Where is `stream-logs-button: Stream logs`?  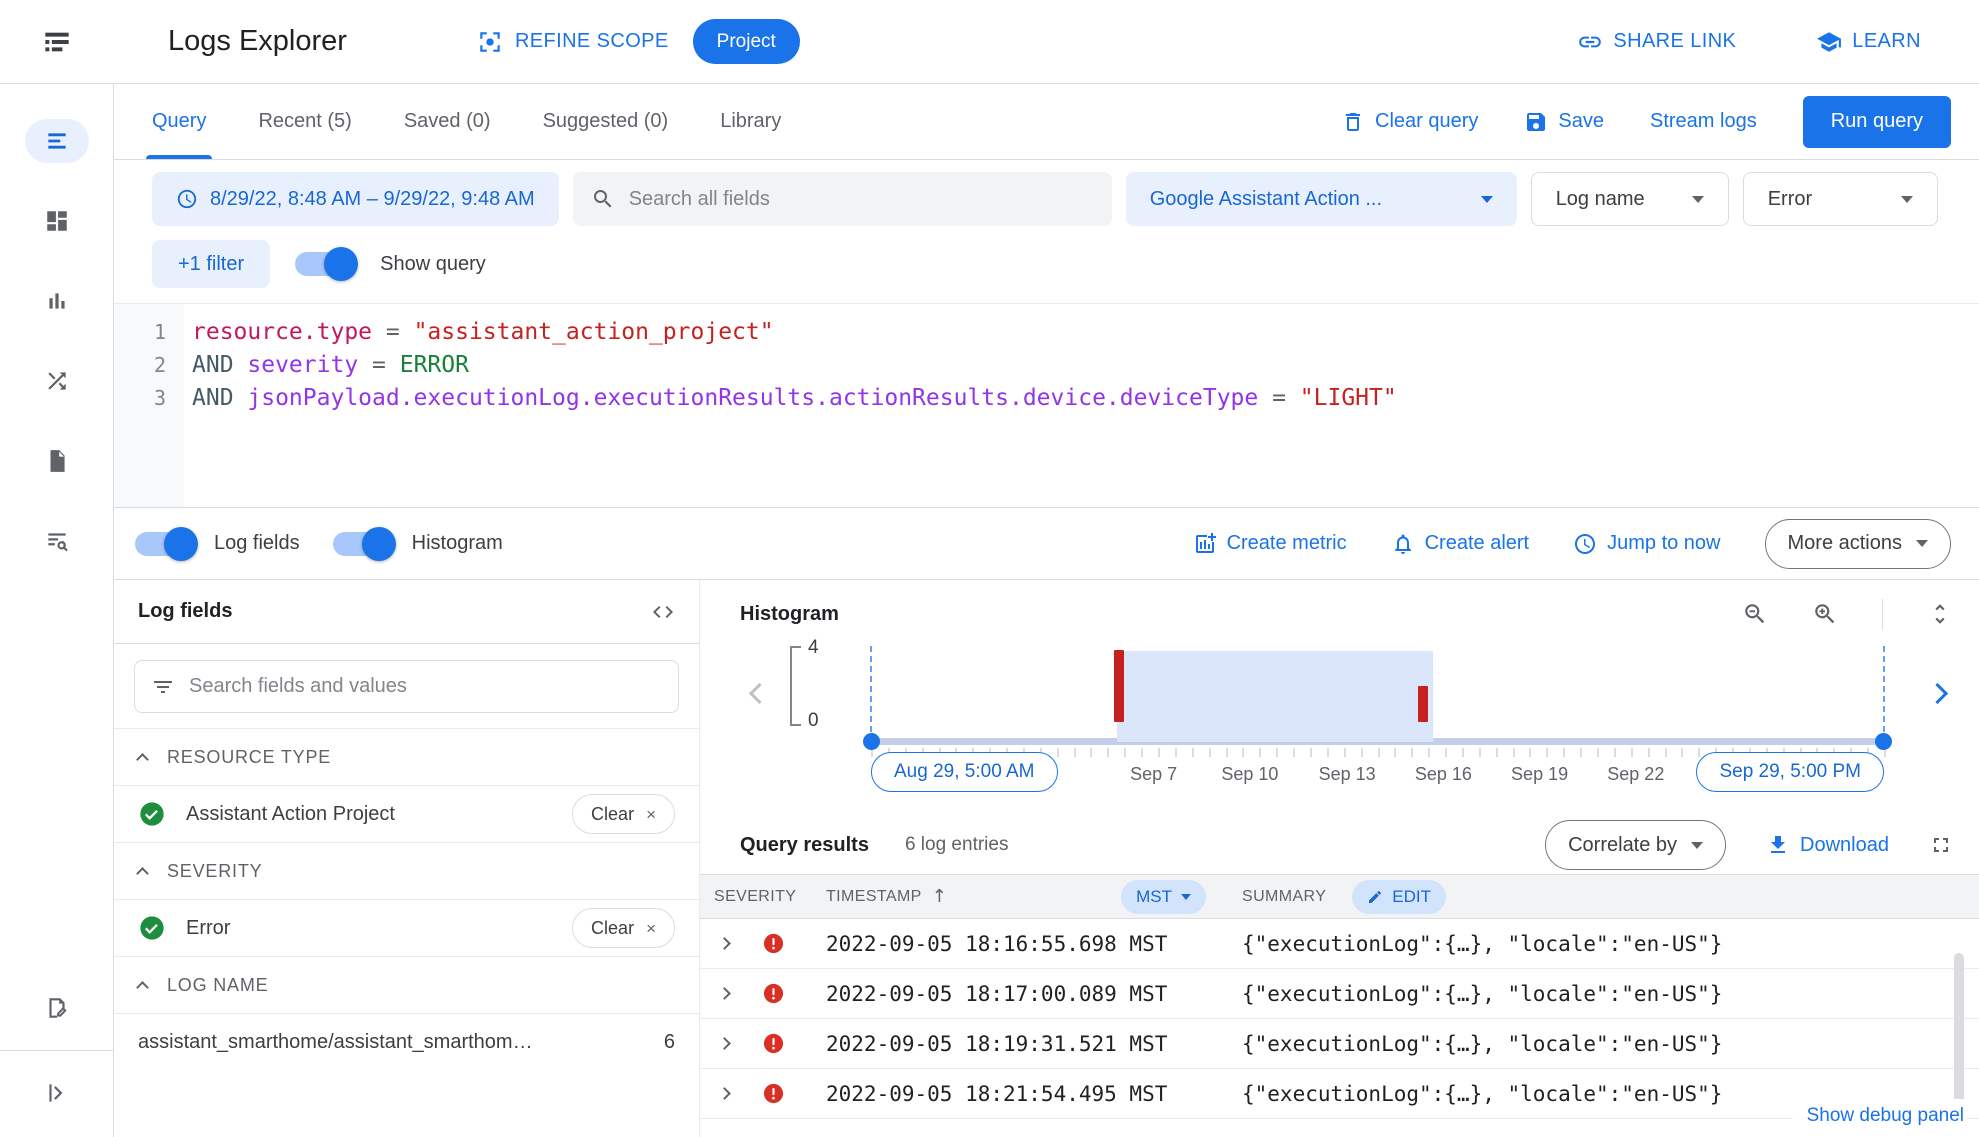
stream-logs-button: Stream logs is located at coordinates (1703, 121).